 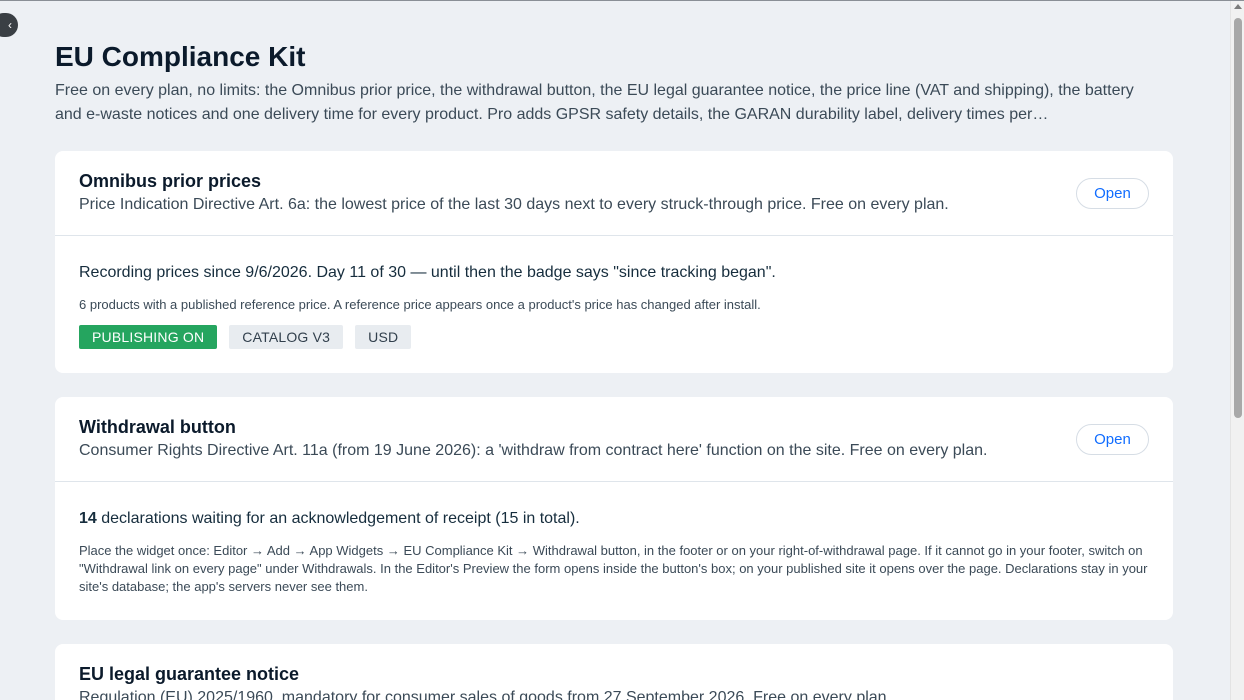 What do you see at coordinates (180, 56) in the screenshot?
I see `page-title: EU Compliance Kit` at bounding box center [180, 56].